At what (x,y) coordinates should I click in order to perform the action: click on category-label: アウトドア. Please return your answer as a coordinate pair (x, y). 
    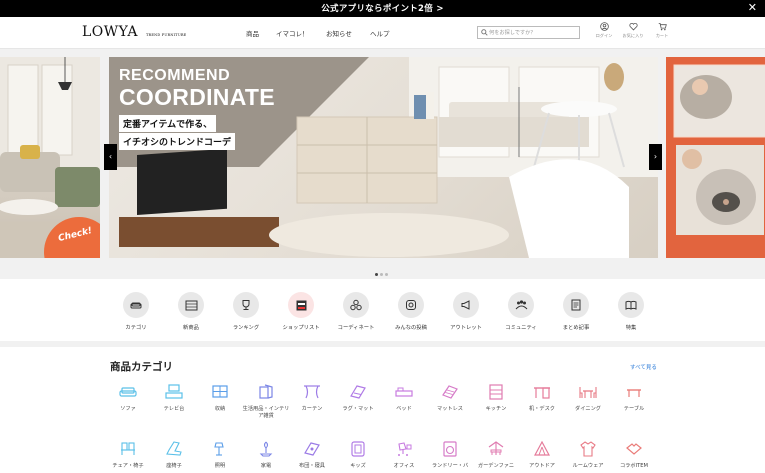
    Looking at the image, I should click on (542, 466).